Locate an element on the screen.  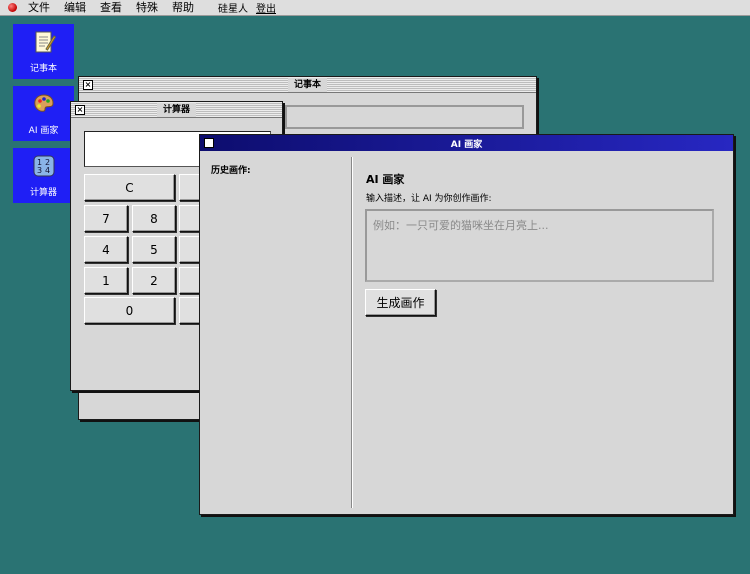
desktop-icon-calculator: 1 2 3 4 计算器 is located at coordinates (43, 175).